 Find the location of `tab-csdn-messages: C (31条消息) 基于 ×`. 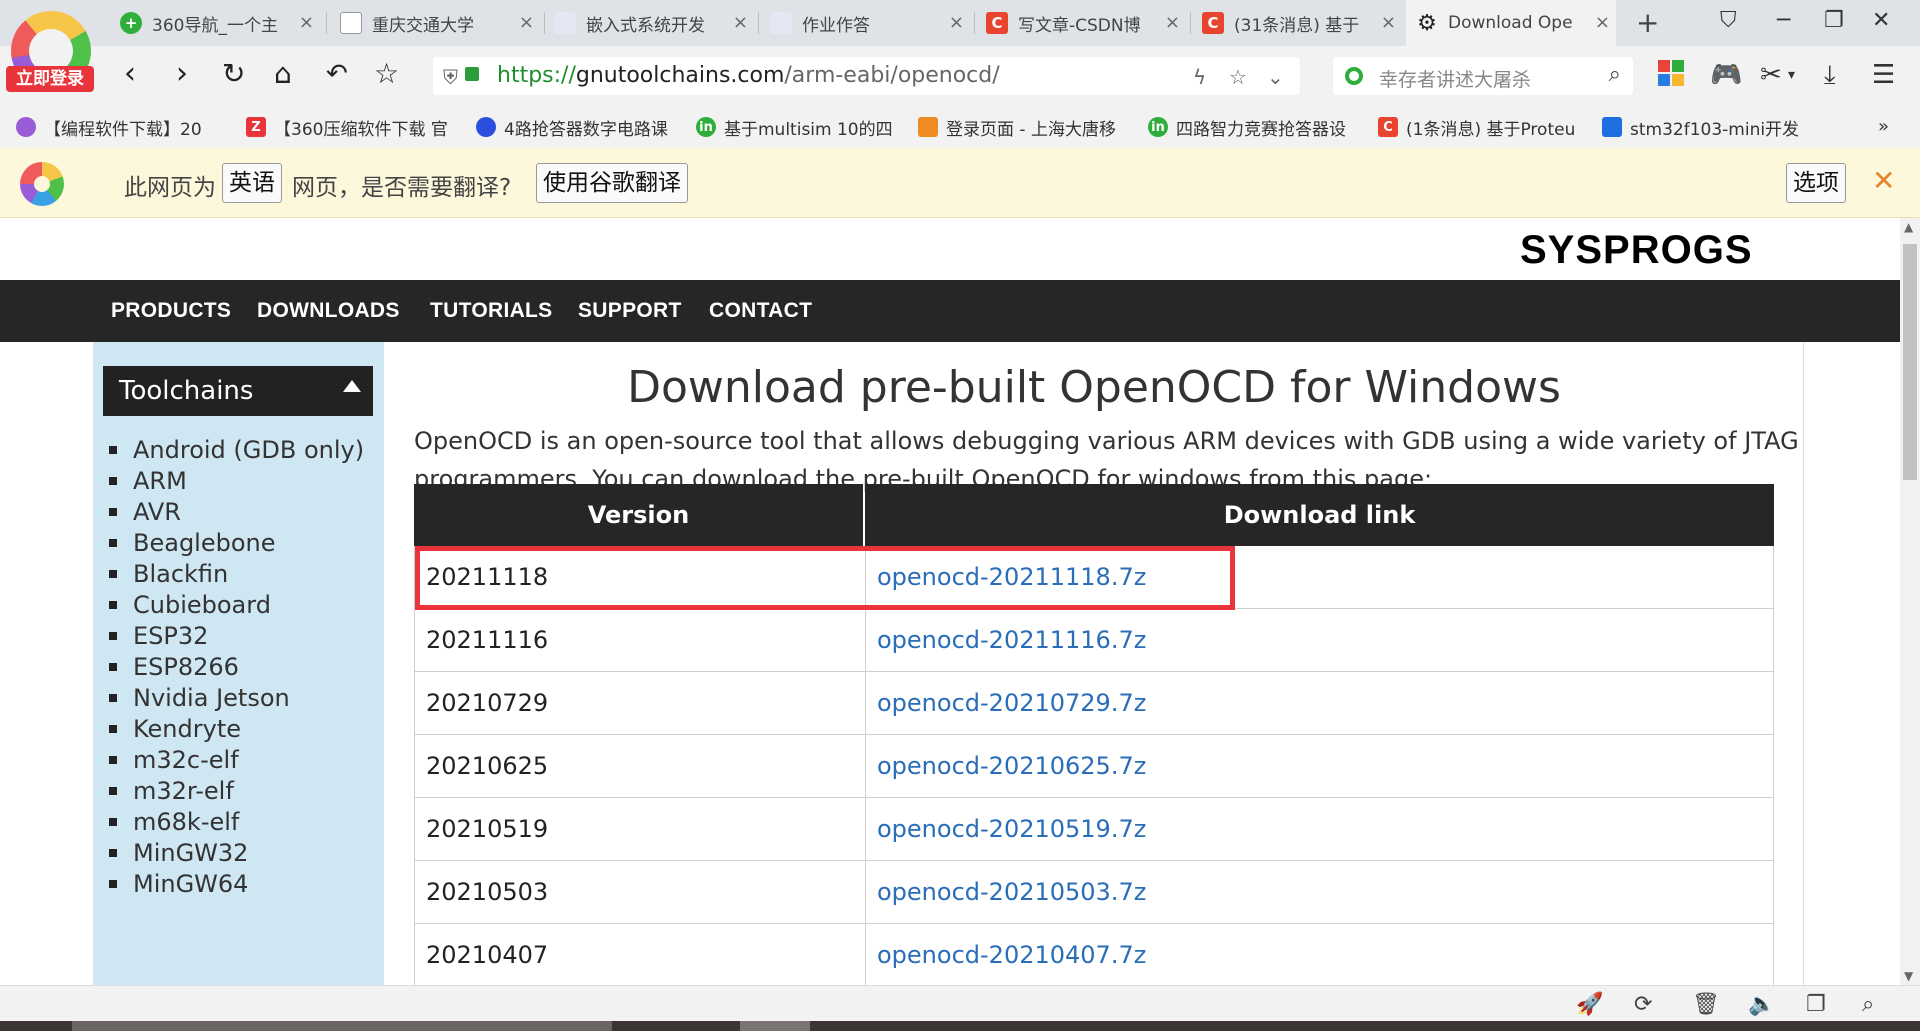

tab-csdn-messages: C (31条消息) 基于 × is located at coordinates (1302, 23).